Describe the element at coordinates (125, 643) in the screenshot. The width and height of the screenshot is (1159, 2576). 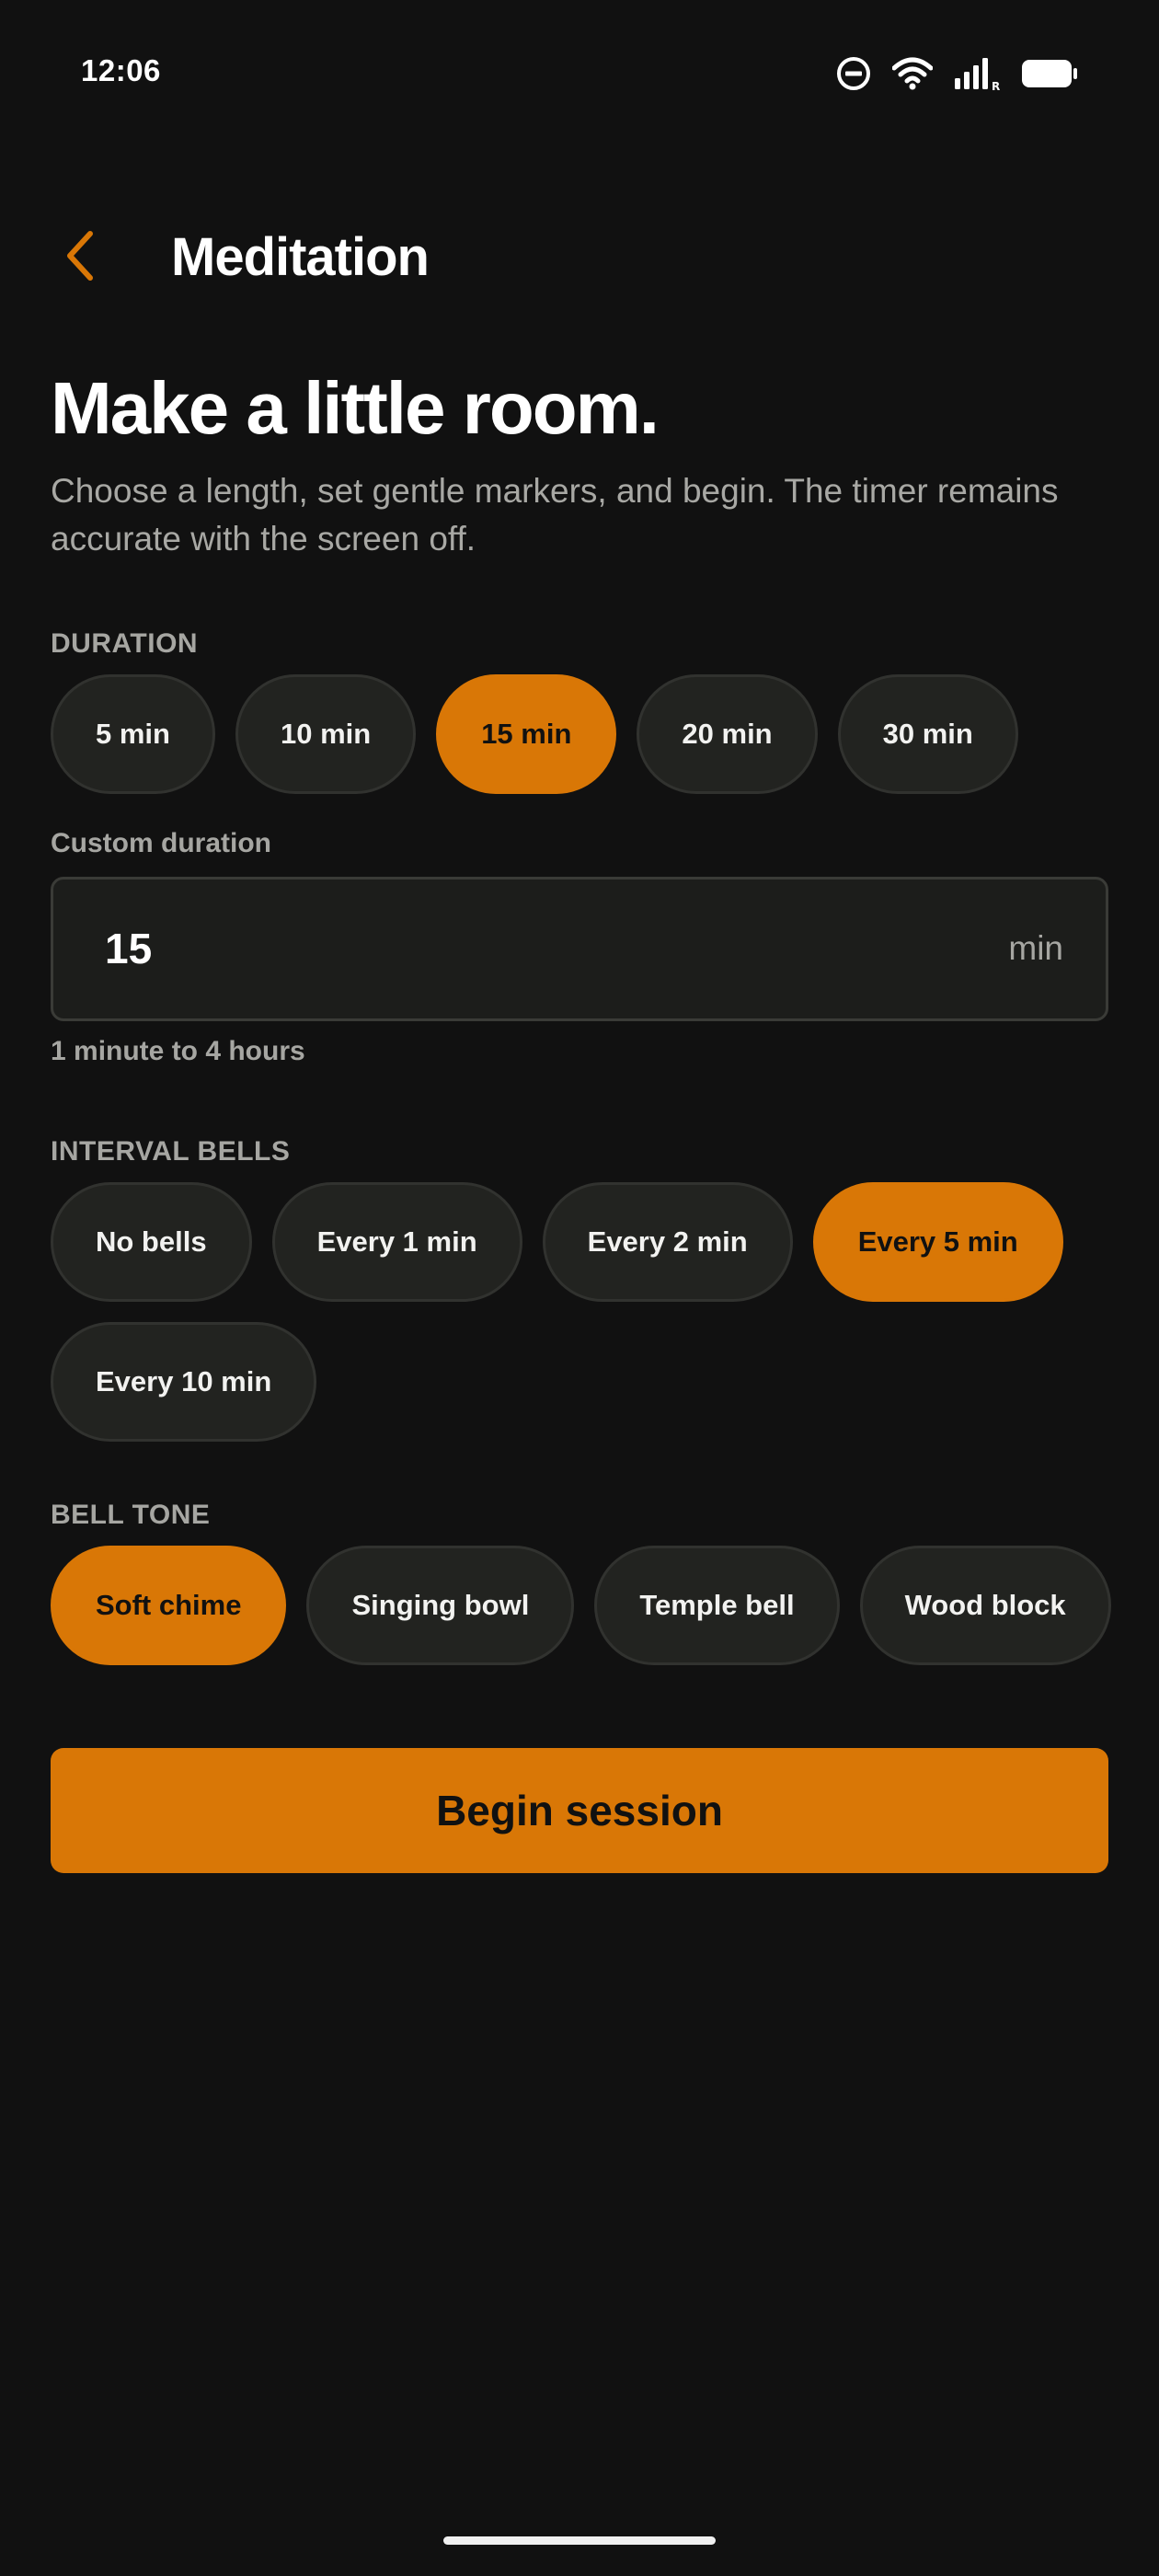
I see `duration-label: DURATION` at that location.